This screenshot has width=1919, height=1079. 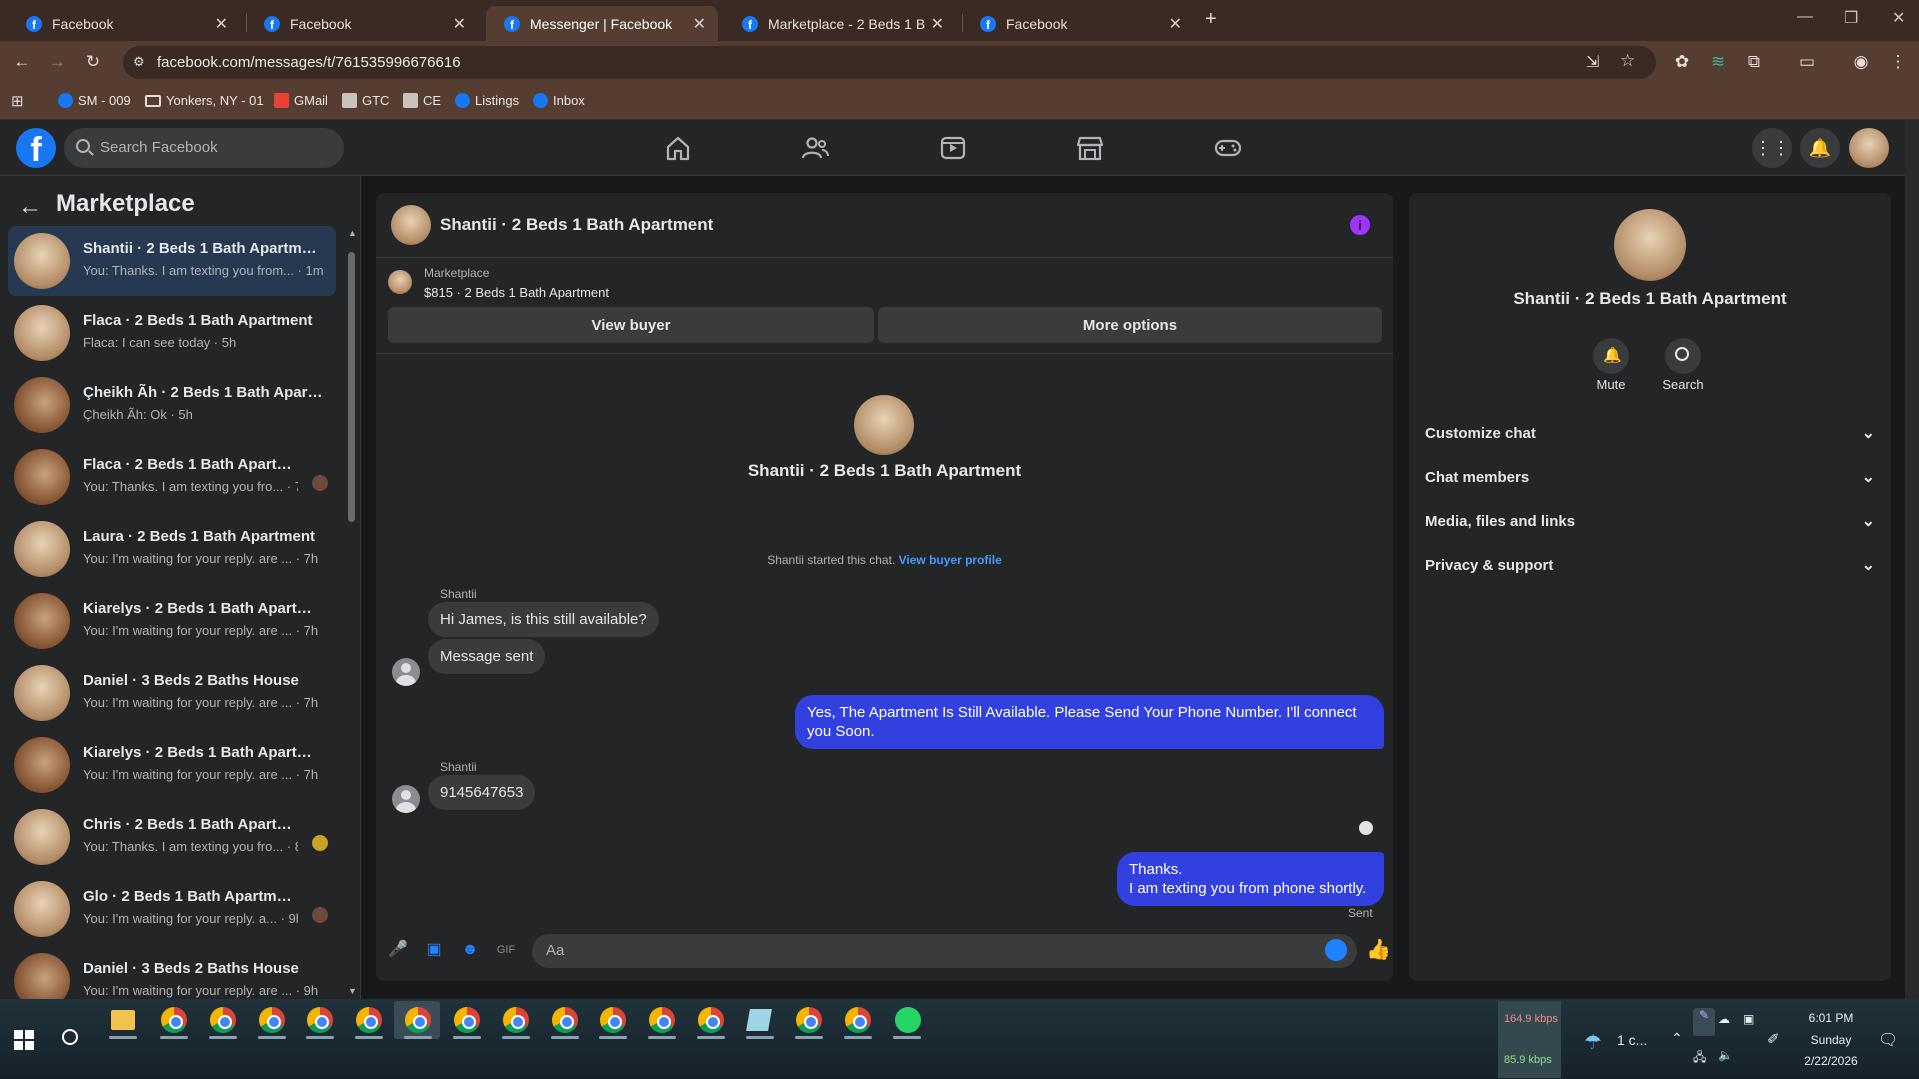 What do you see at coordinates (1861, 62) in the screenshot?
I see `profile-icon: ◉` at bounding box center [1861, 62].